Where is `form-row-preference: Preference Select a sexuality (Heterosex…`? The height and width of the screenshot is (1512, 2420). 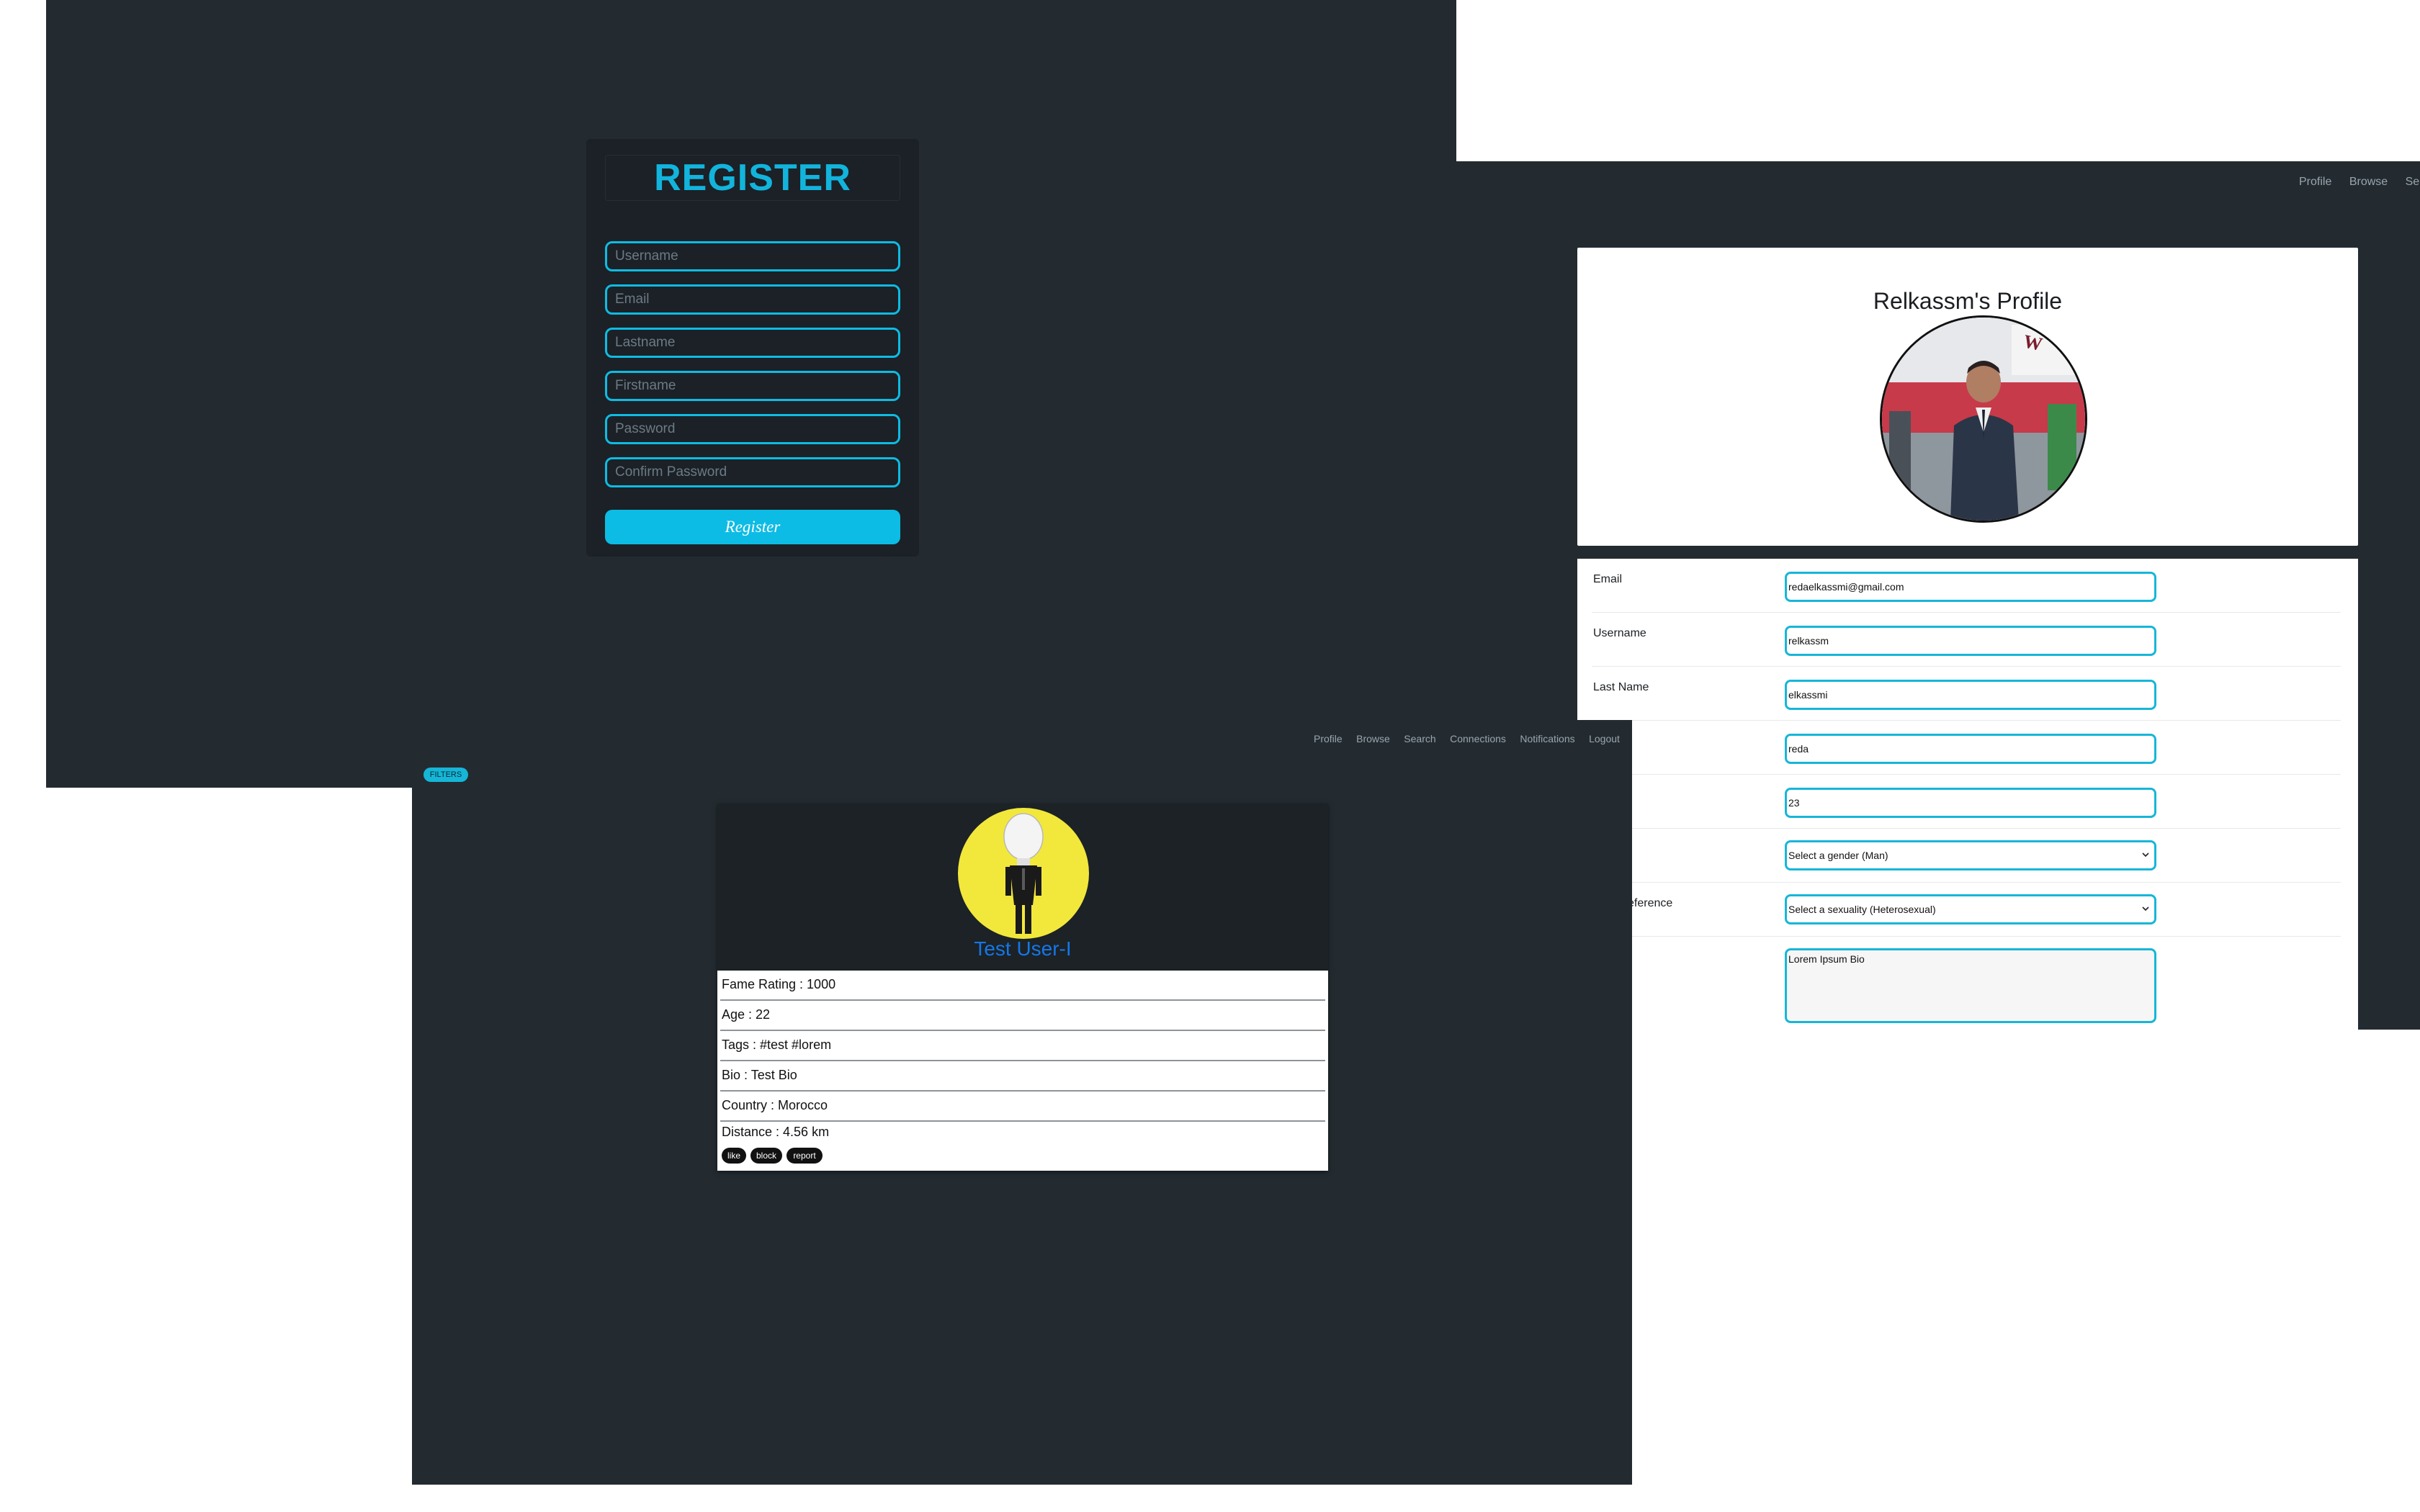
form-row-preference: Preference Select a sexuality (Heterosex… is located at coordinates (1967, 910).